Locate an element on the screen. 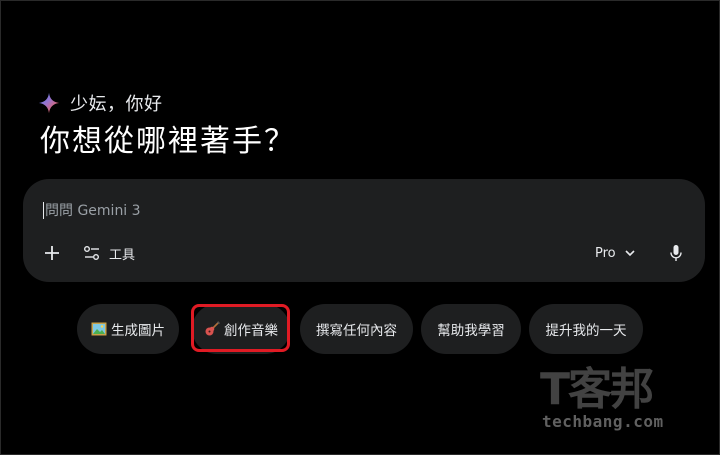 Image resolution: width=720 pixels, height=455 pixels. watermark-url: techbang.com is located at coordinates (603, 421).